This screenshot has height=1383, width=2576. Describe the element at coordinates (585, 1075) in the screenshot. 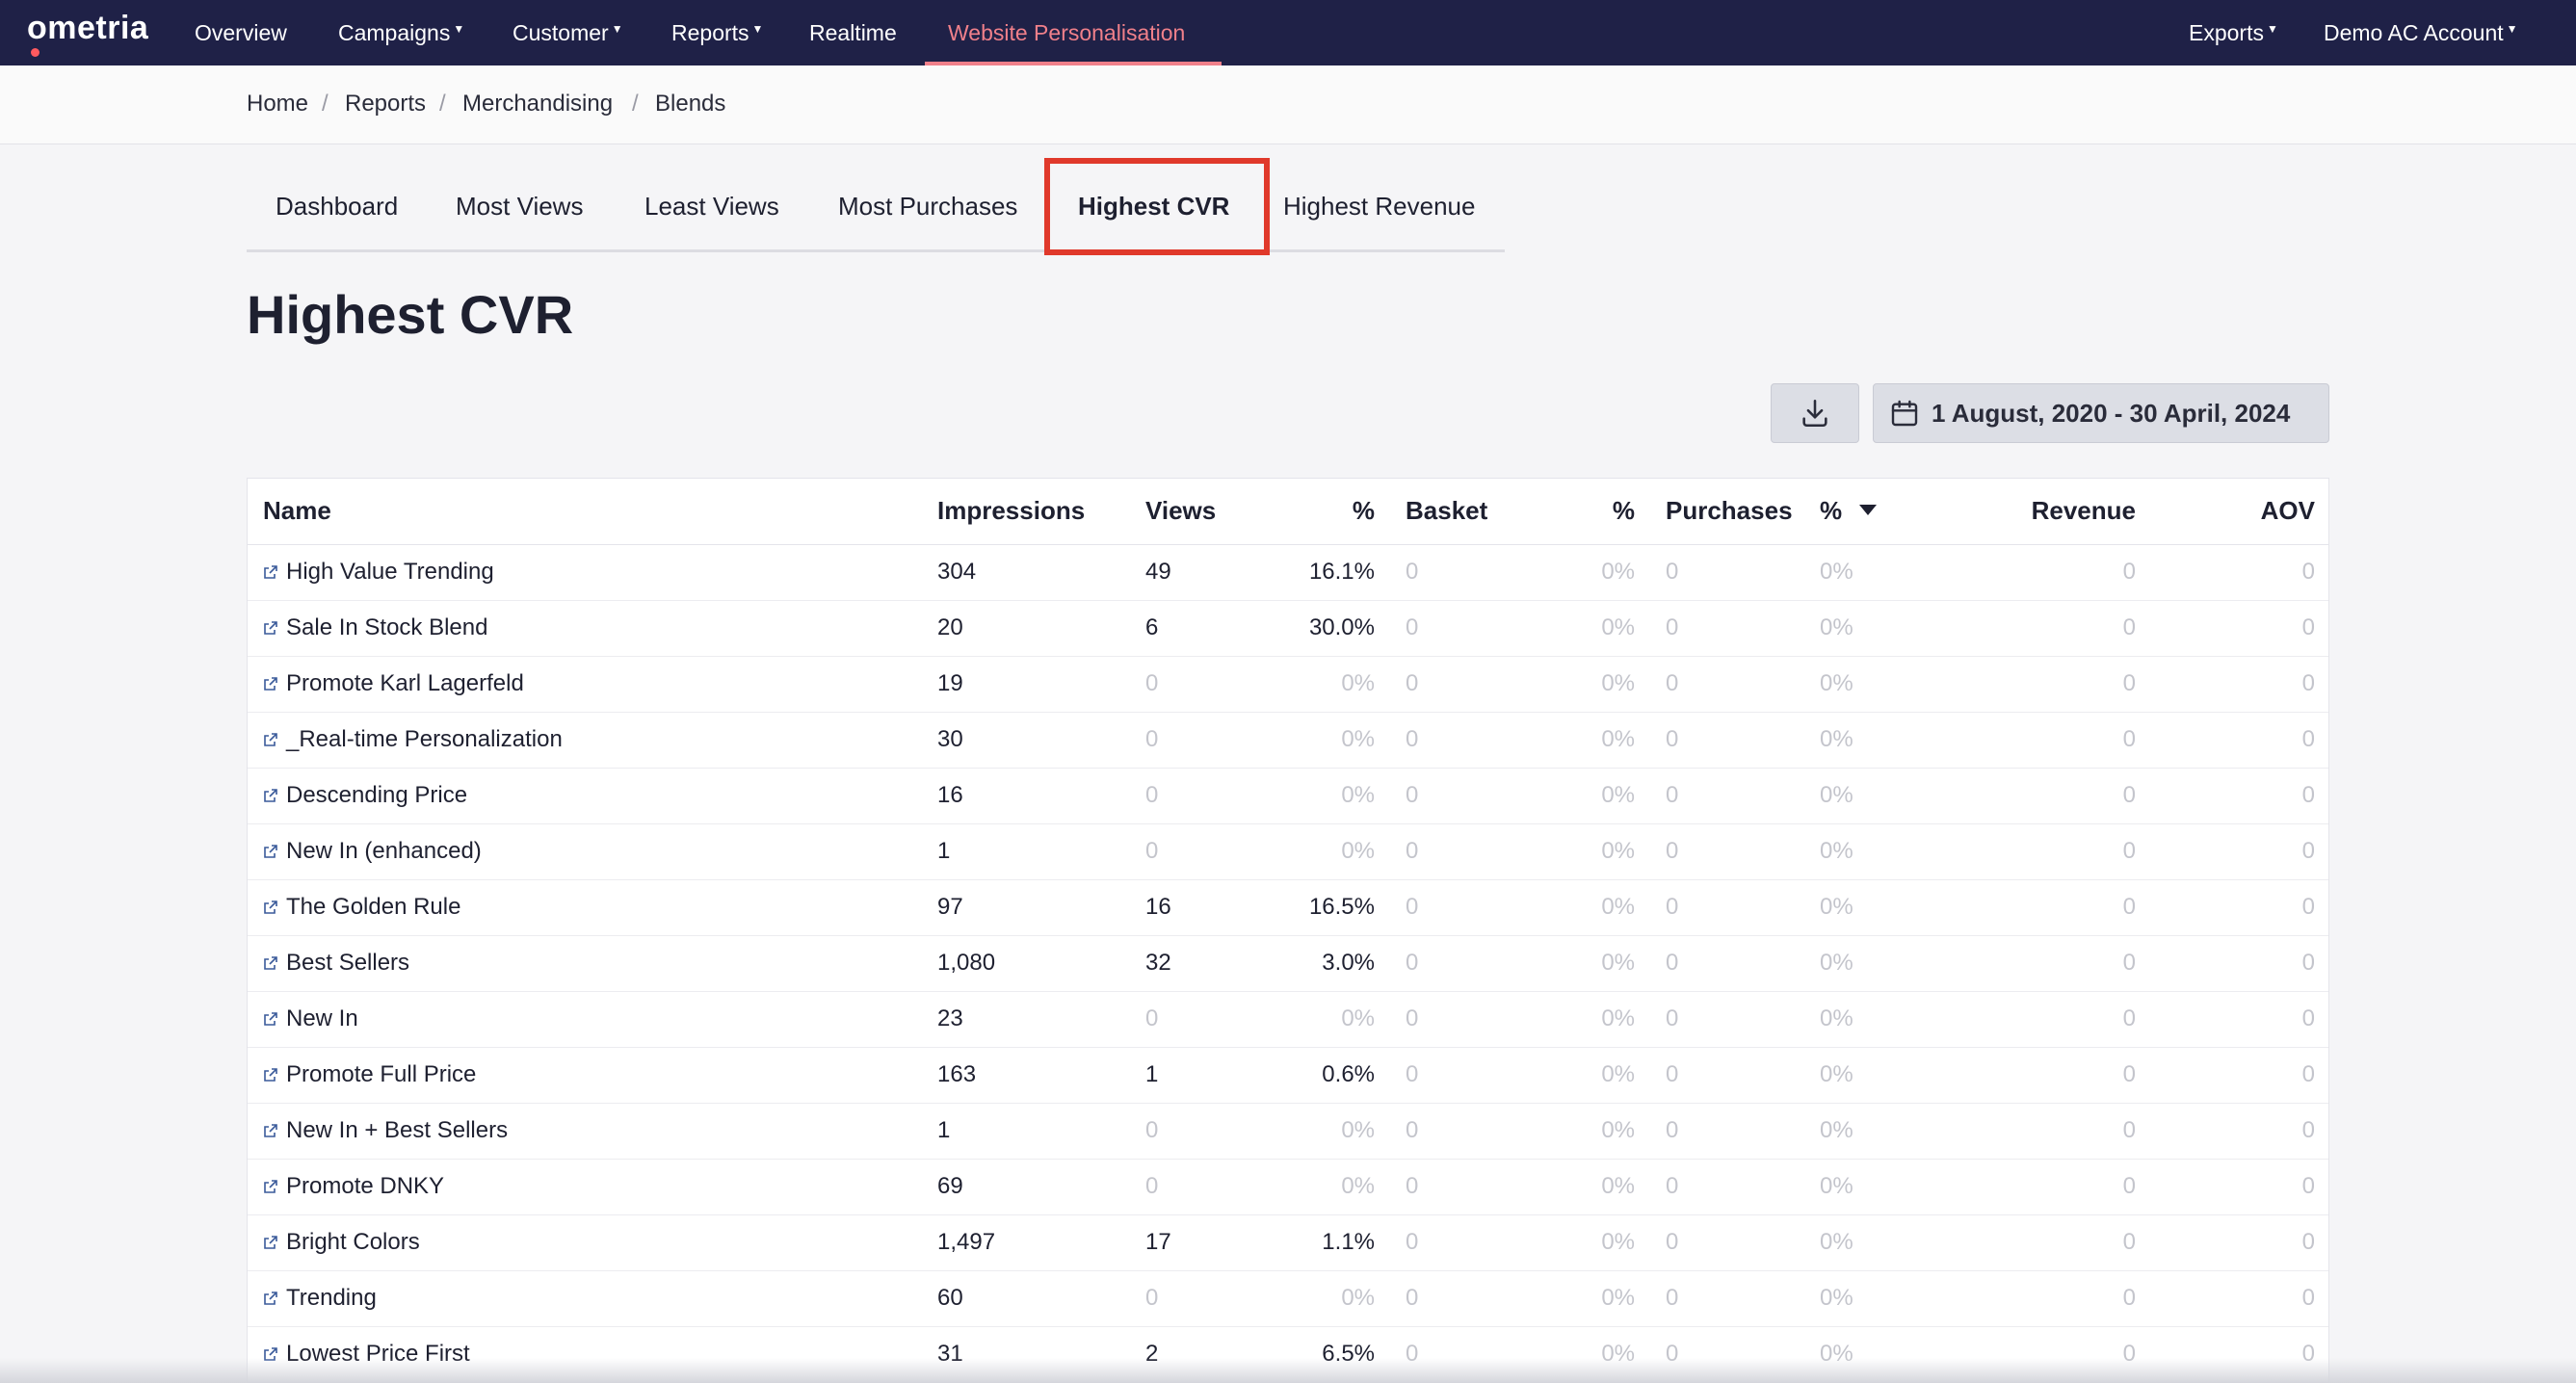

I see `cell-name: Promote Full Price` at that location.